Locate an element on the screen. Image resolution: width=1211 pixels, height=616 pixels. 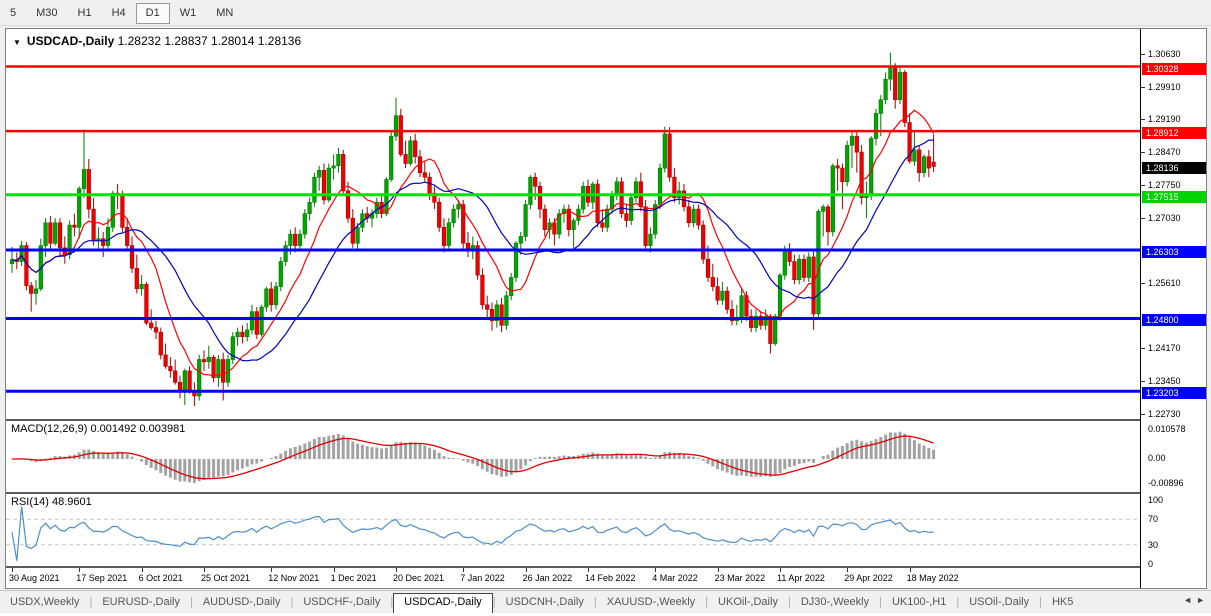
date-label: 6 Oct 2021 is located at coordinates (160, 578).